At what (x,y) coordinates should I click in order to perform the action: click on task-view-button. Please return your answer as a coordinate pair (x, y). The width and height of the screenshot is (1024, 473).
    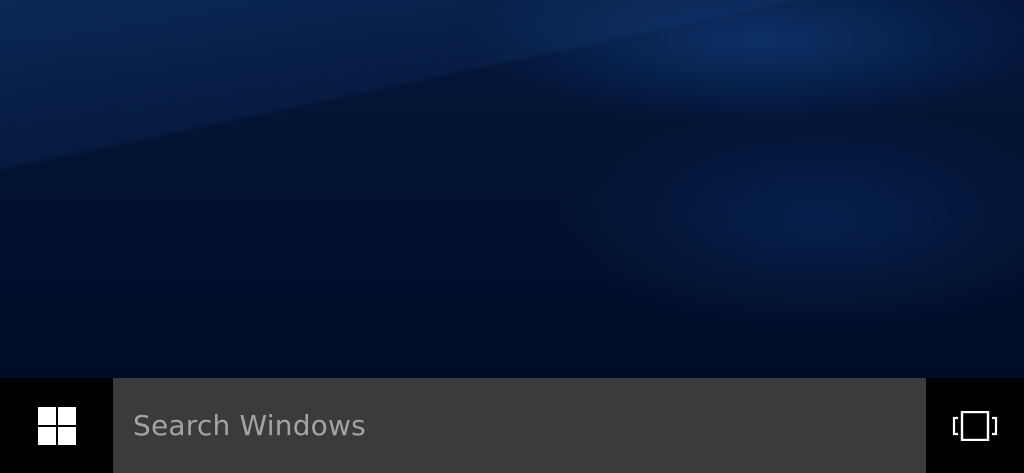
    Looking at the image, I should click on (975, 425).